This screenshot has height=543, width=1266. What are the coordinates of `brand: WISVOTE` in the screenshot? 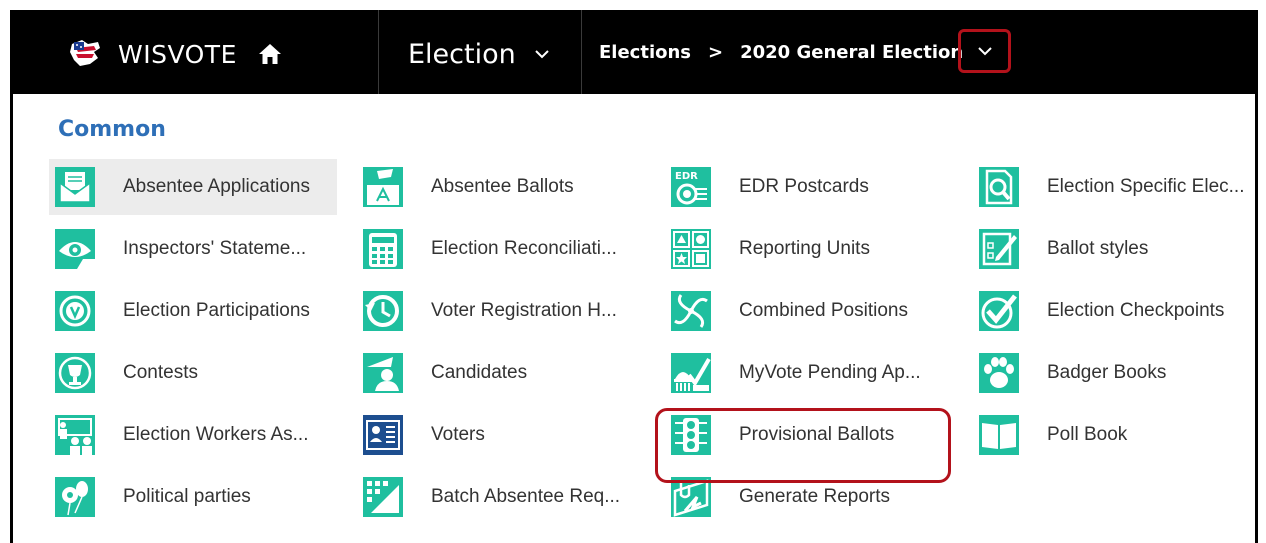 It's located at (175, 54).